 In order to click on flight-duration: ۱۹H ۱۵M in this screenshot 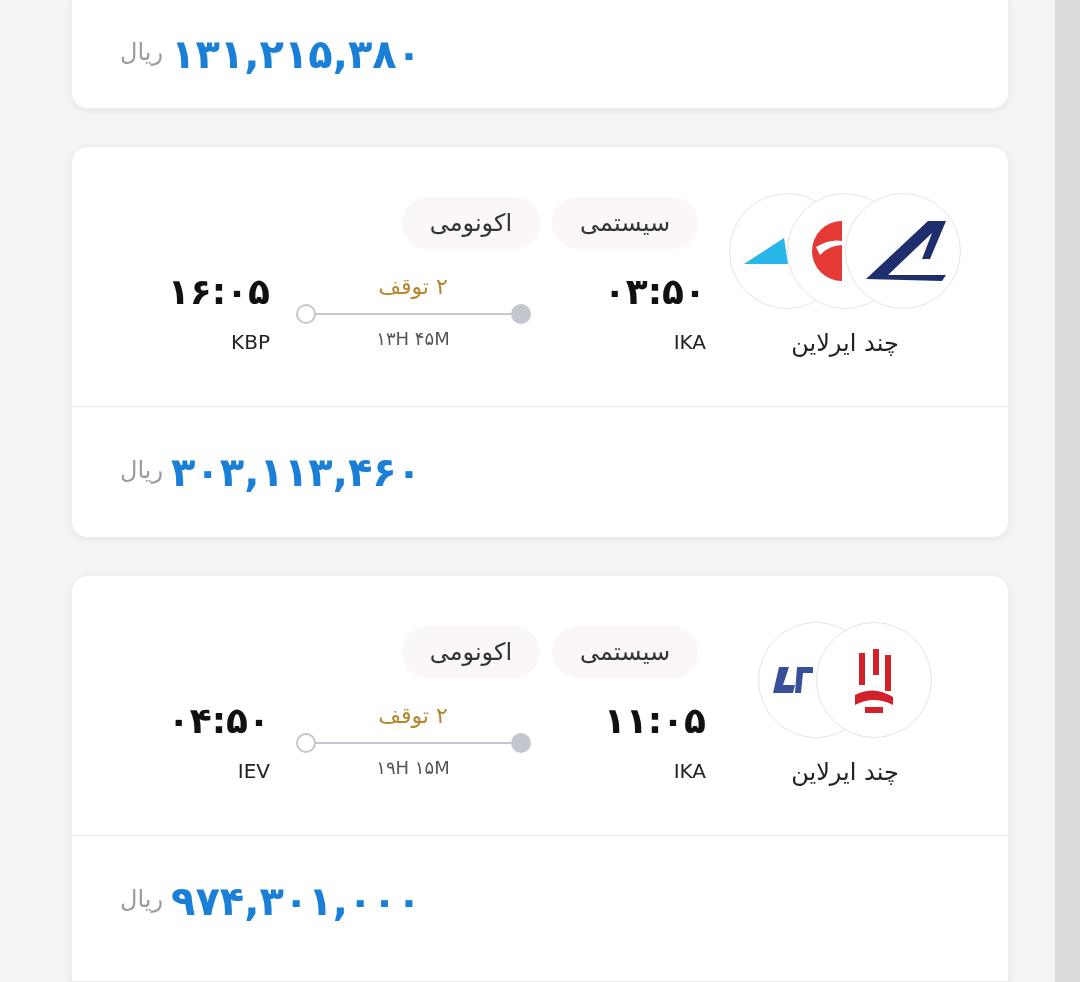, I will do `click(413, 767)`.